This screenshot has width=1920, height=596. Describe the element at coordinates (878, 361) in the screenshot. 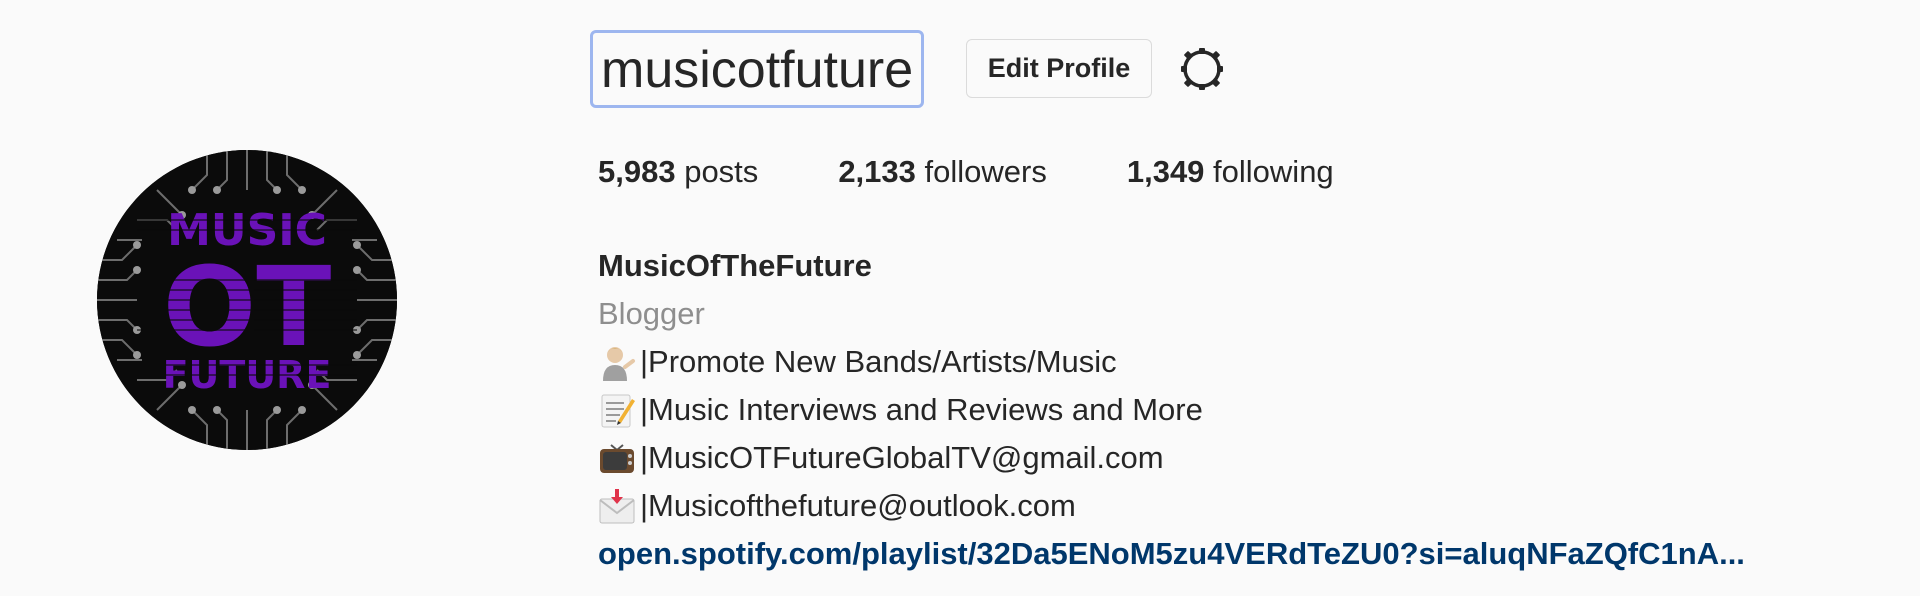

I see `bio-line-text: |Promote New Bands/Artists/Music` at that location.